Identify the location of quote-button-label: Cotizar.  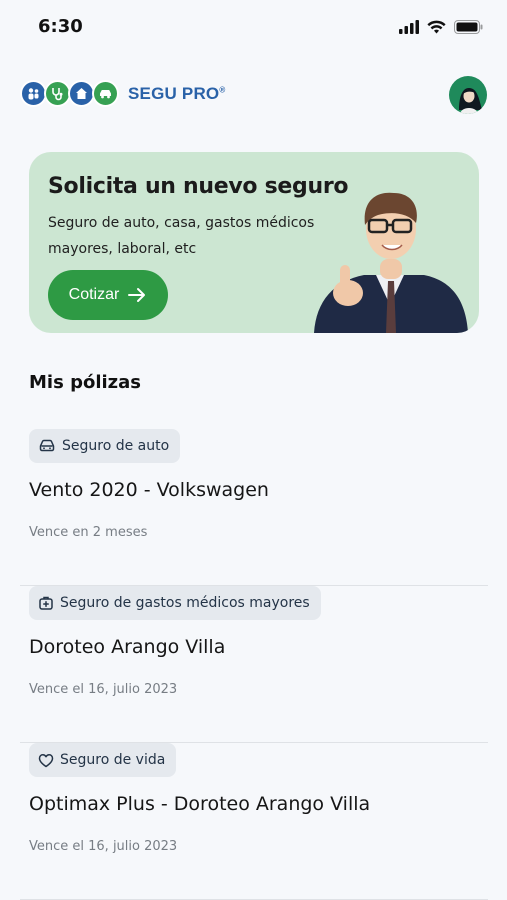
(94, 294).